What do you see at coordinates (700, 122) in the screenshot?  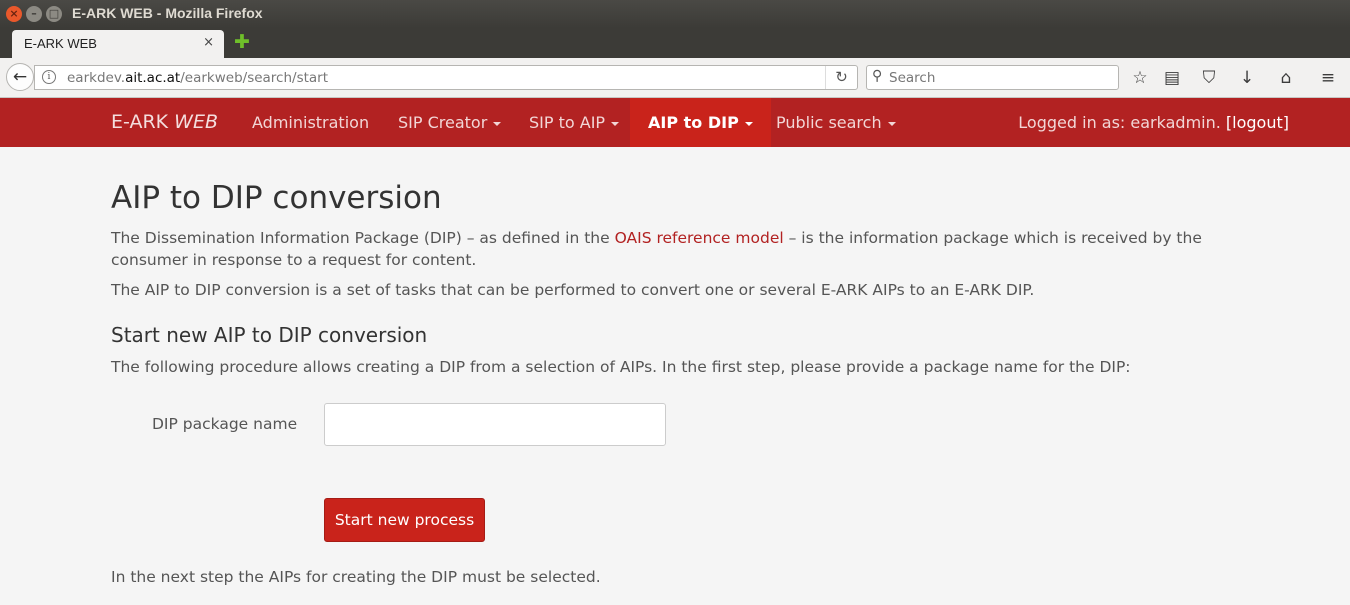 I see `nav-item-aip-to-dip: AIP to DIP` at bounding box center [700, 122].